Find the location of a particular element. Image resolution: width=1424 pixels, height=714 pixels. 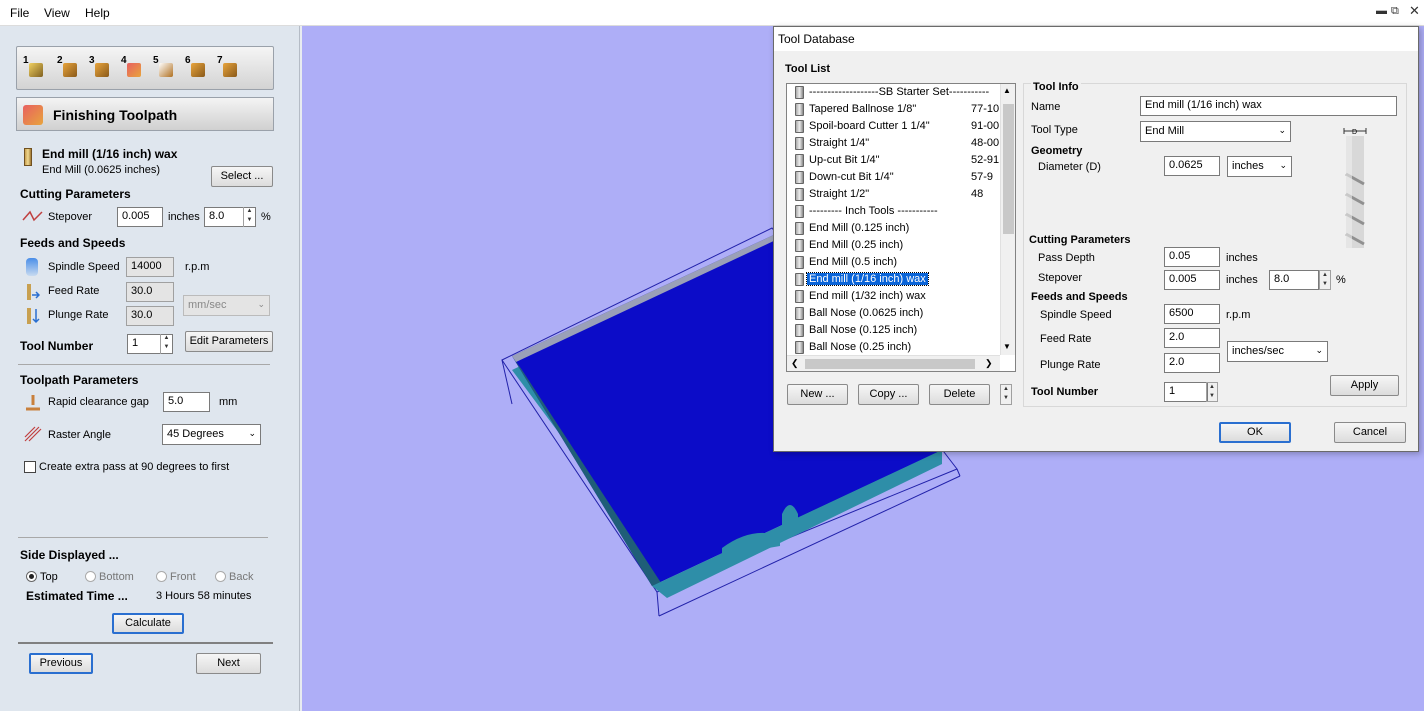

scroll-left-icon: ❮ is located at coordinates (795, 363).